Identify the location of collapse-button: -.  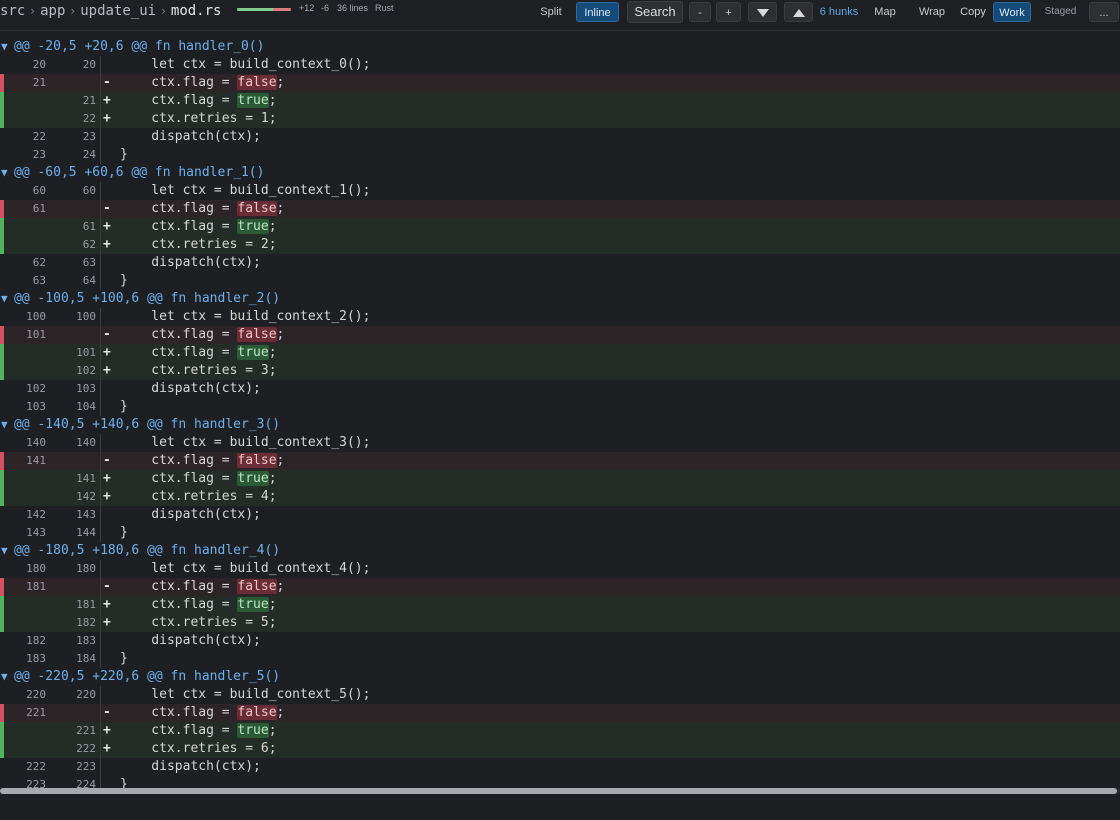
(700, 12).